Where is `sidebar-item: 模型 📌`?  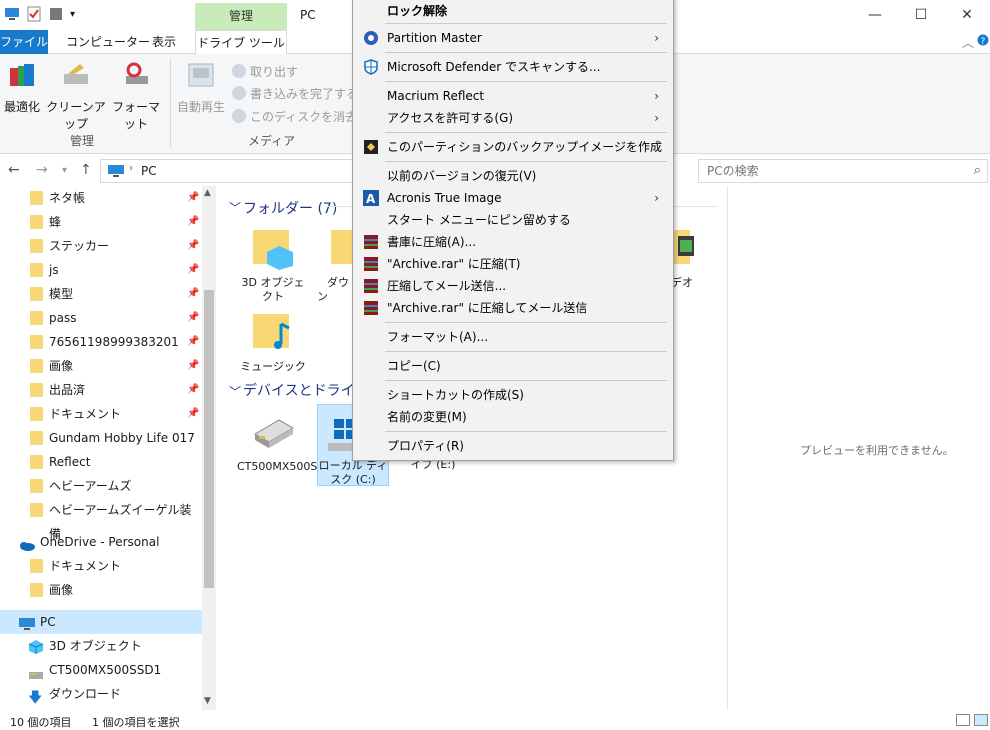
sidebar-item: 模型 📌 is located at coordinates (101, 294).